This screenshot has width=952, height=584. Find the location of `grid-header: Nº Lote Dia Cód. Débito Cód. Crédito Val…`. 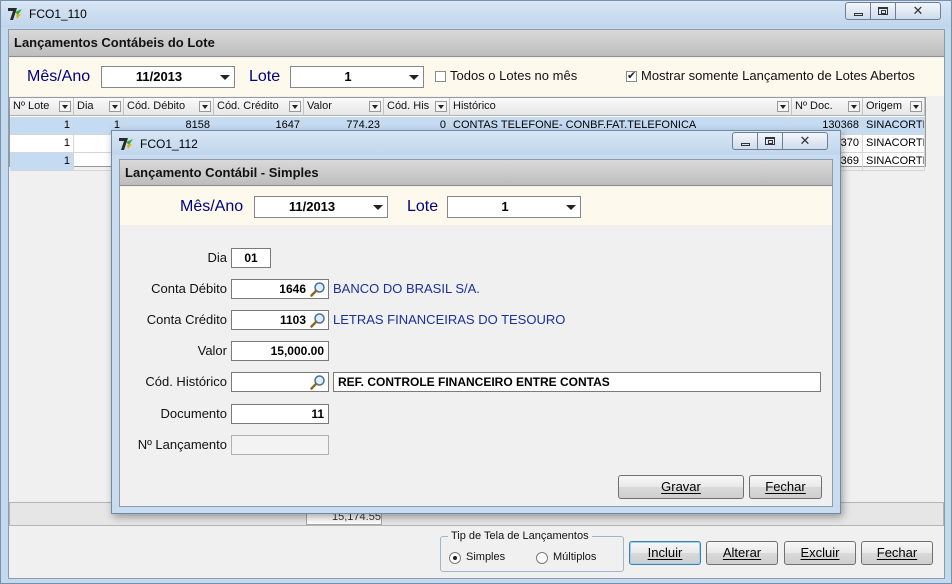

grid-header: Nº Lote Dia Cód. Débito Cód. Crédito Val… is located at coordinates (467, 107).